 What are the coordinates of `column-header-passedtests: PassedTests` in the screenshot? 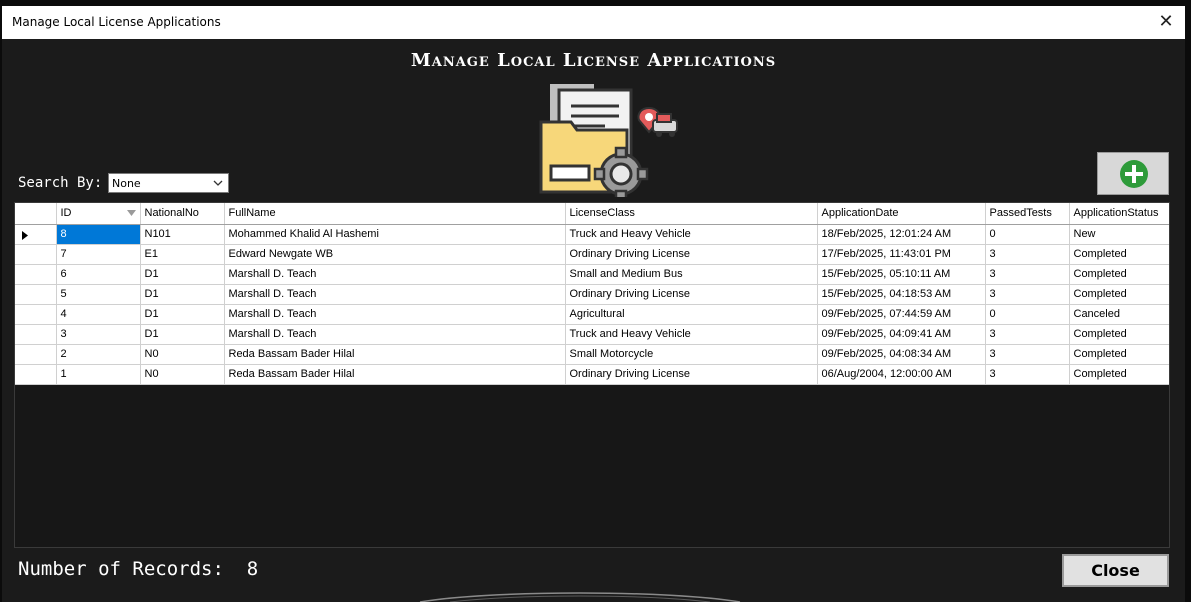 It's located at (1027, 214).